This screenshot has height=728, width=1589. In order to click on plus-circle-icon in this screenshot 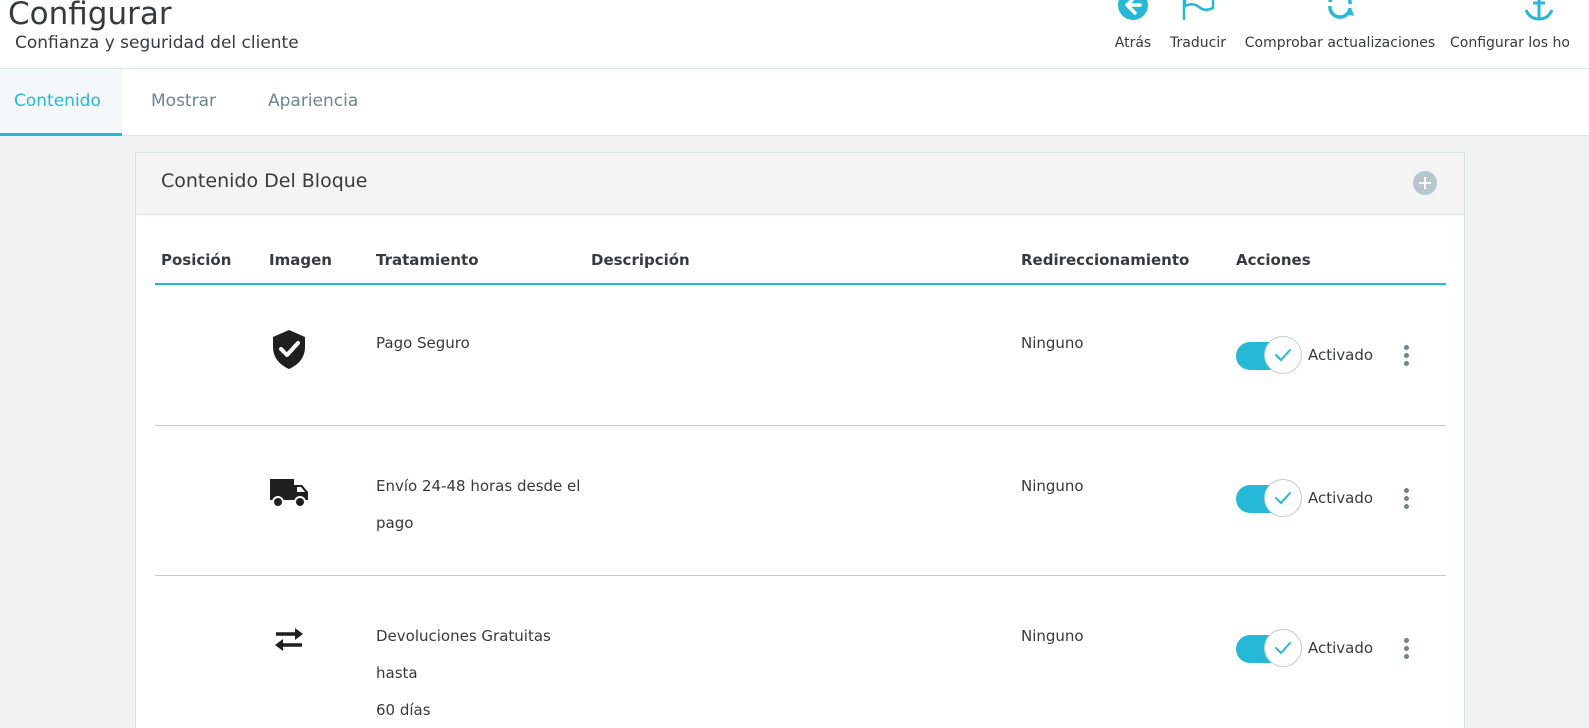, I will do `click(1425, 183)`.